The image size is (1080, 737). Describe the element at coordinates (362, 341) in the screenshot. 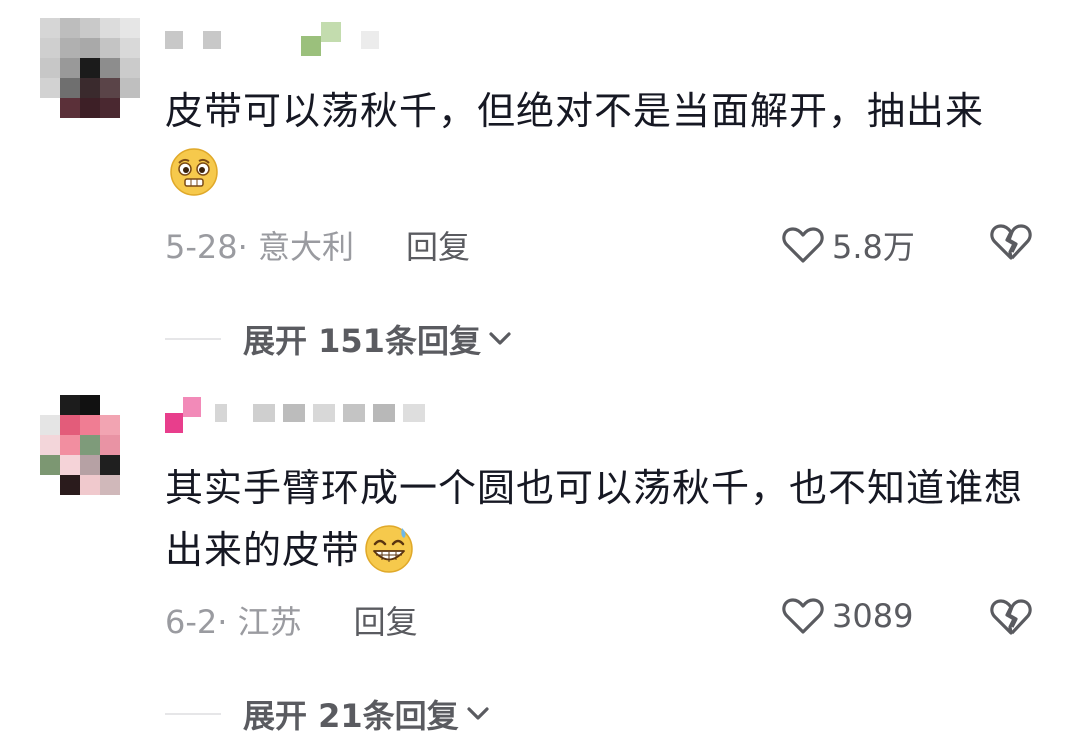

I see `expand-replies-label: 展开 151条回复` at that location.